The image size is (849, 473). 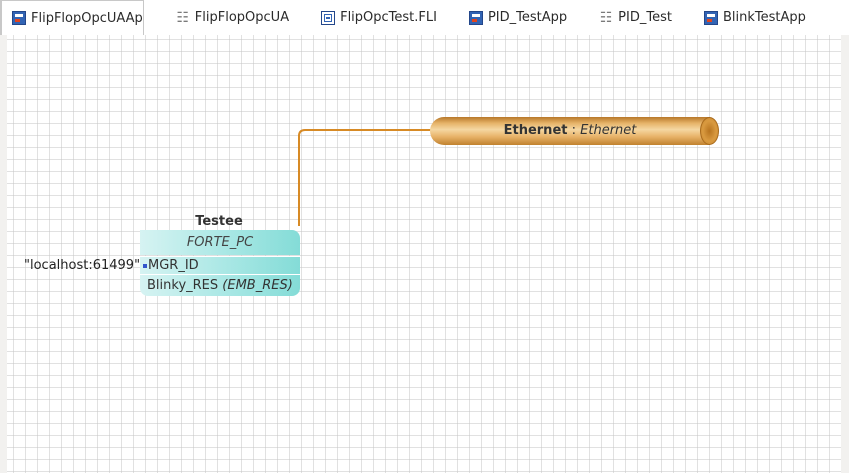 I want to click on tab-flipopctest-fli: FlipOpcTest.FLI, so click(x=376, y=17).